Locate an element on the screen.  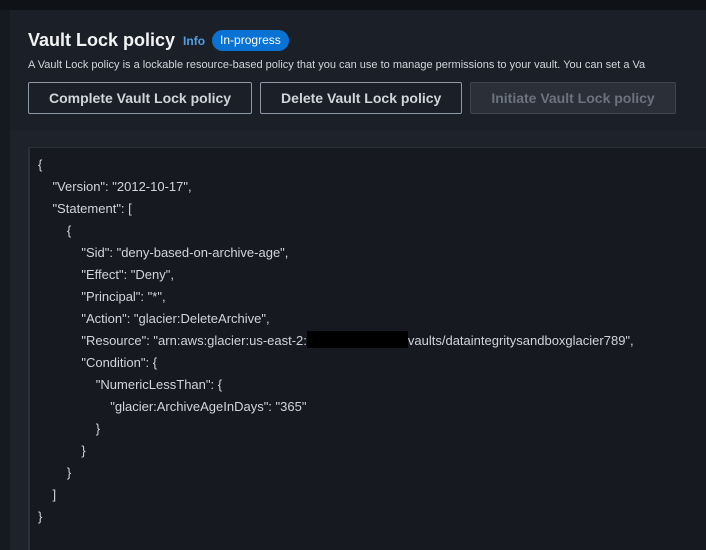
code-line: "NumericLessThan": { is located at coordinates (130, 384).